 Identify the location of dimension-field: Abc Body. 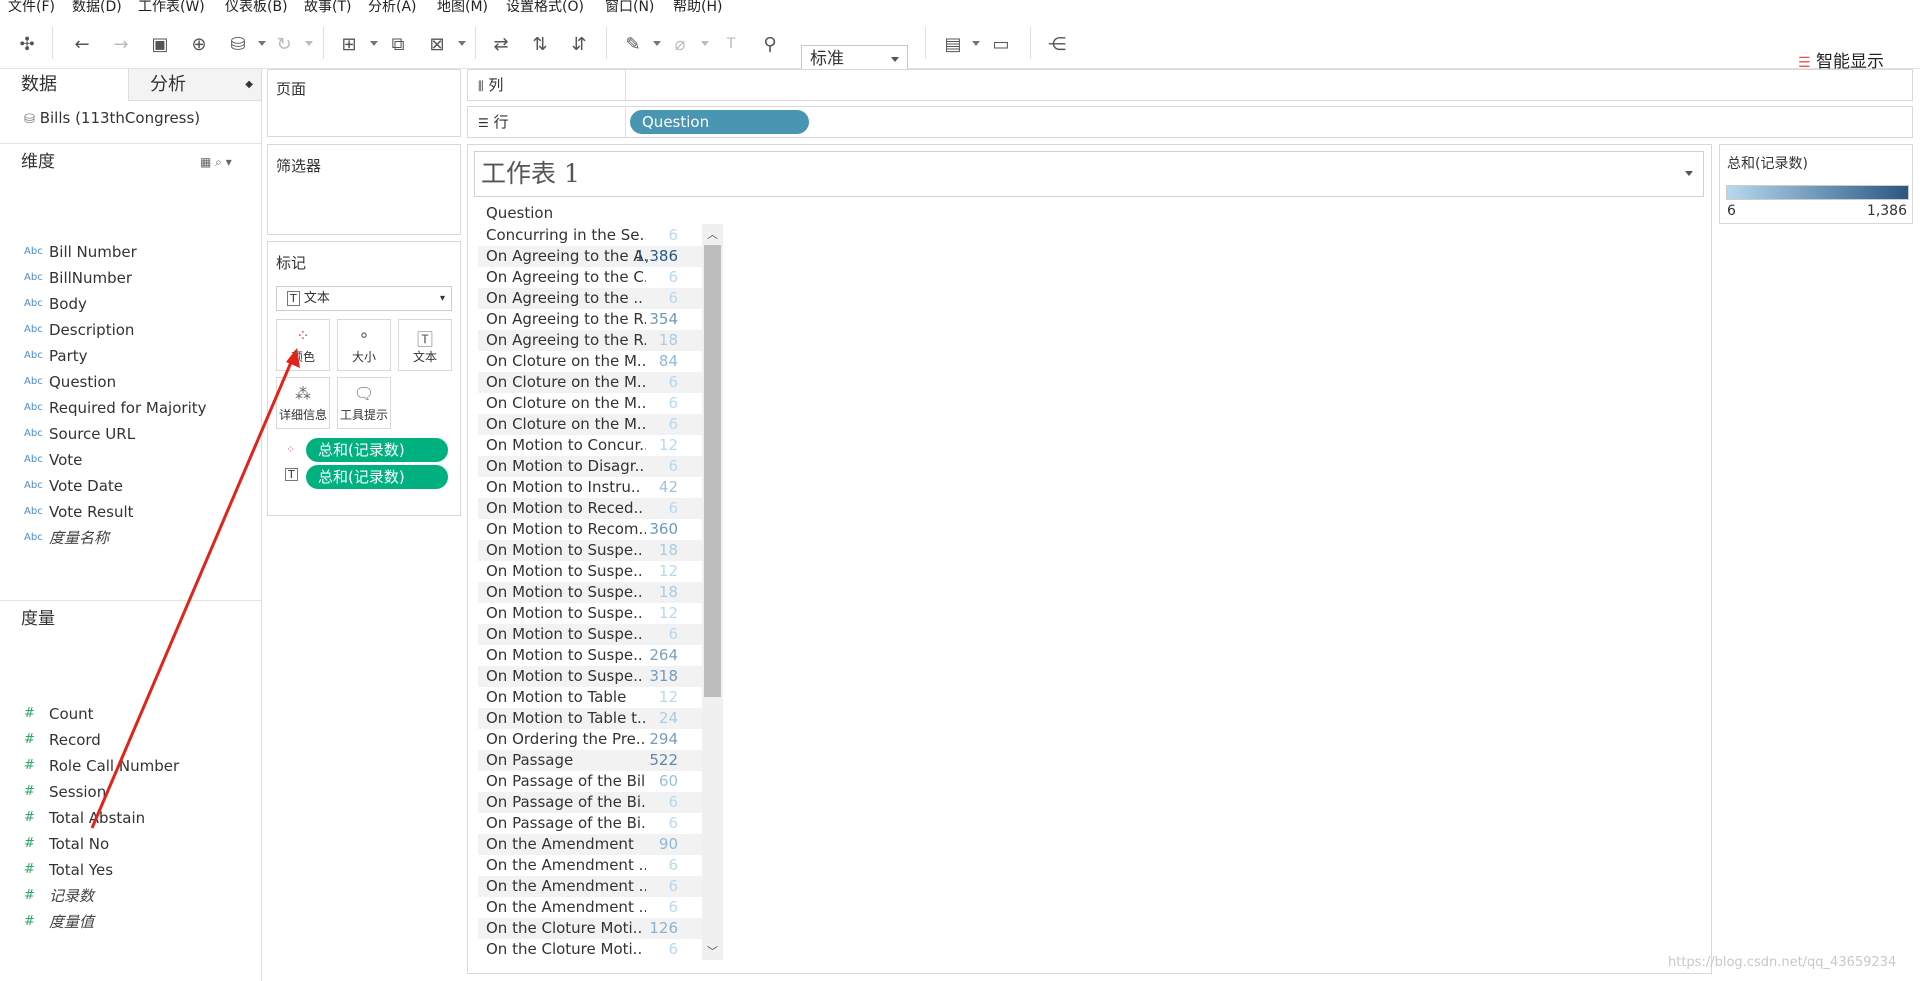
(130, 304).